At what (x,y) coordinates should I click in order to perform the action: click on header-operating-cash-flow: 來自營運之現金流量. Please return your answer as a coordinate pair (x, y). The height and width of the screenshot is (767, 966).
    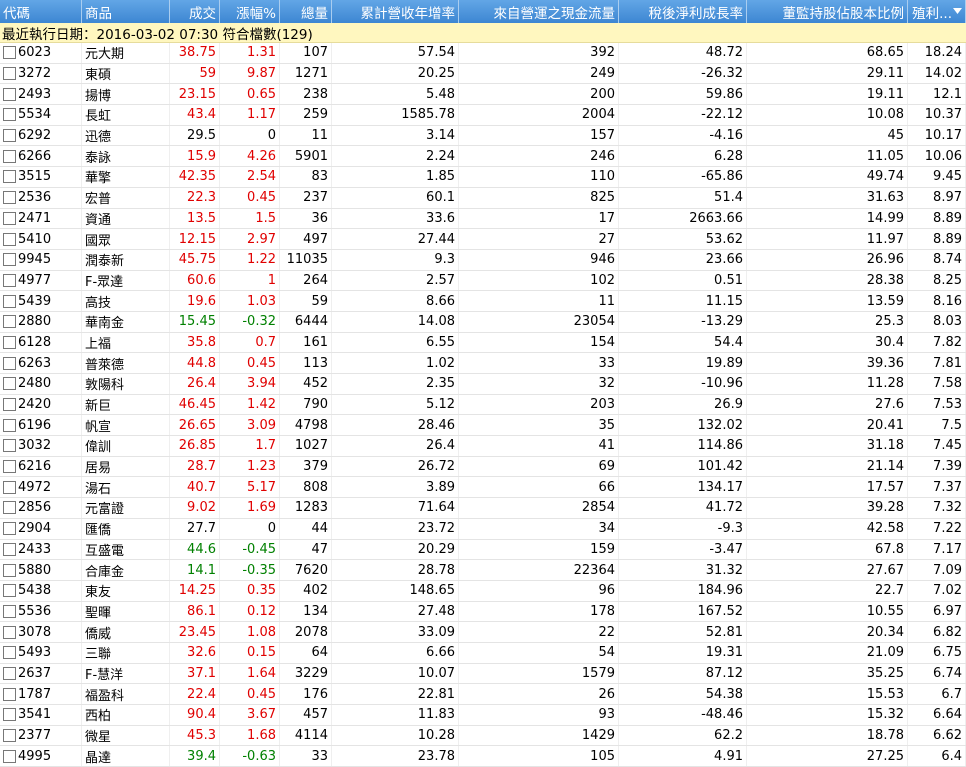
    Looking at the image, I should click on (539, 11).